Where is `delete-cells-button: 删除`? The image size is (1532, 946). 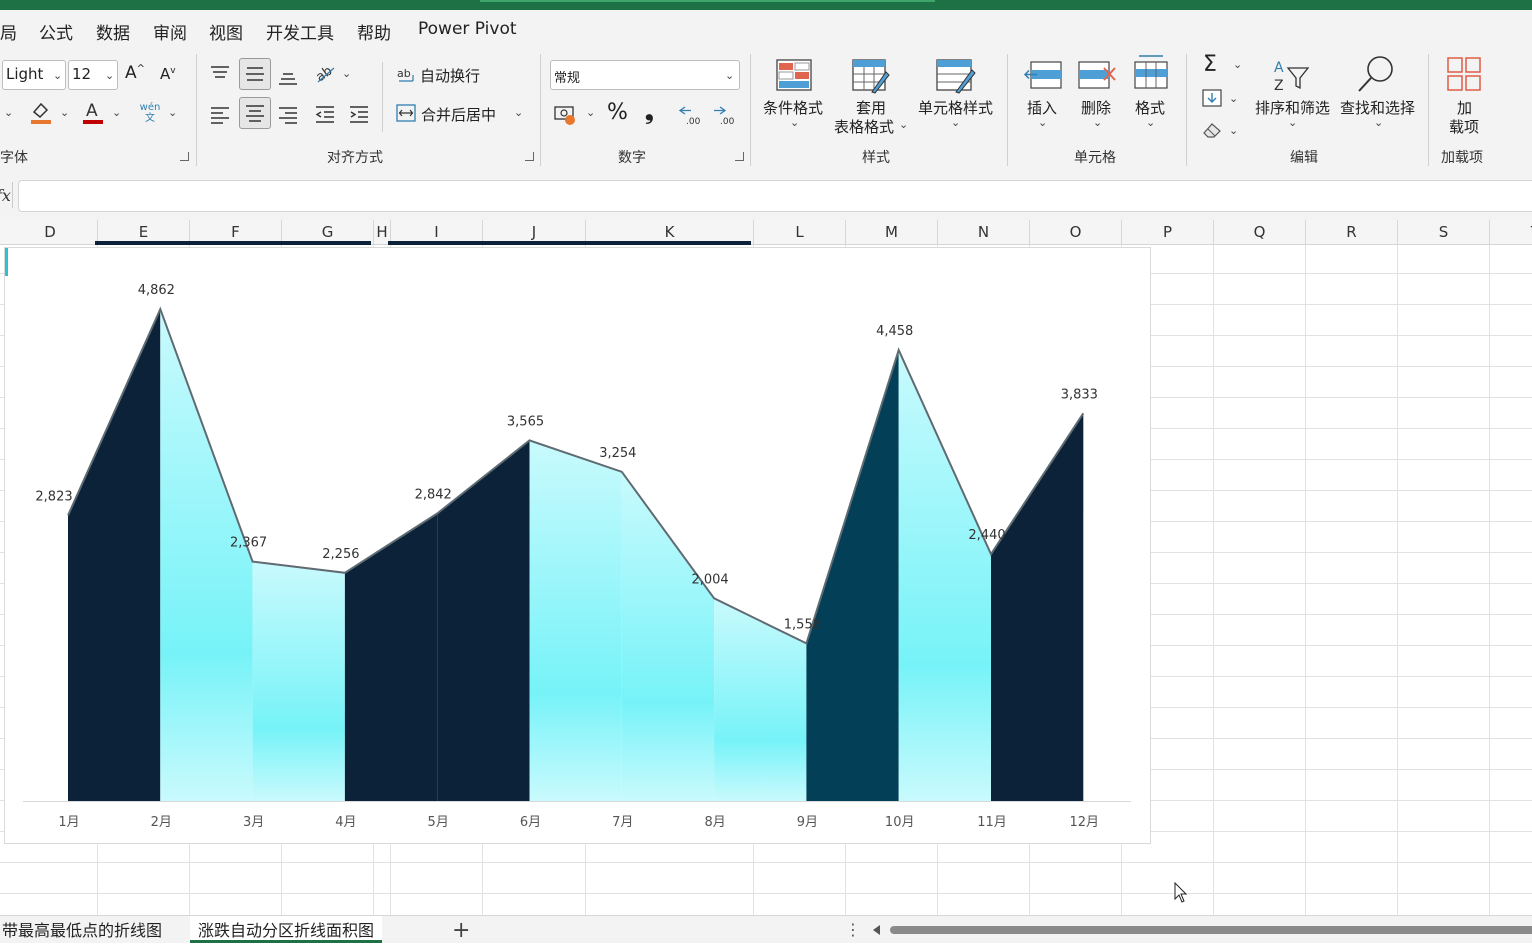
delete-cells-button: 删除 is located at coordinates (1096, 107).